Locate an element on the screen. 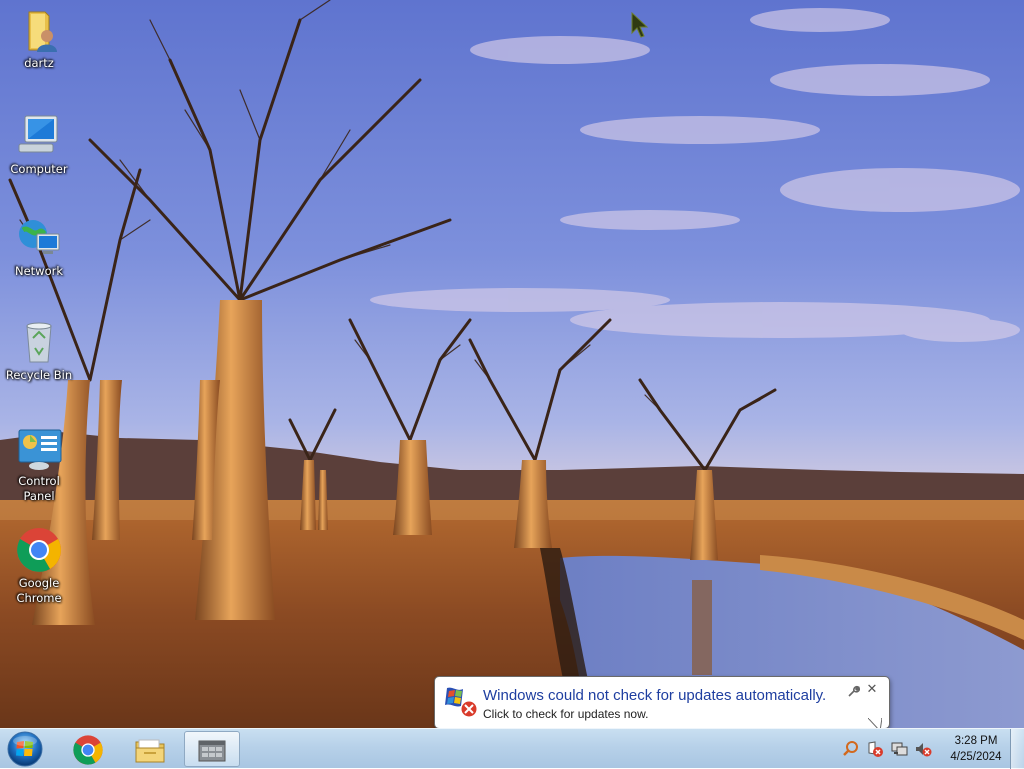  desktop-icon-control-panel: Control Panel is located at coordinates (39, 464).